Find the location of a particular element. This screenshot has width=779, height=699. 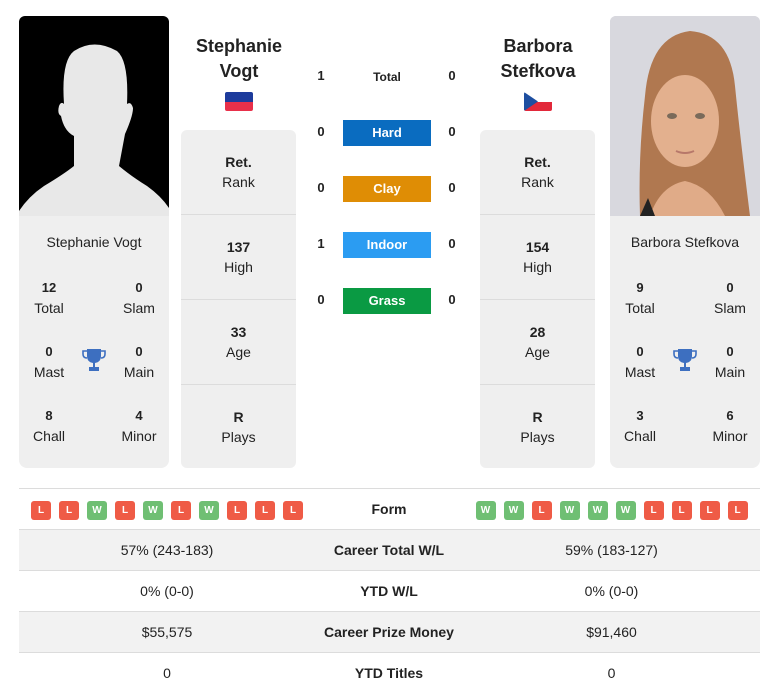

form-row: LLWLWLWLLL Form WWLWWWLLLL is located at coordinates (389, 508).